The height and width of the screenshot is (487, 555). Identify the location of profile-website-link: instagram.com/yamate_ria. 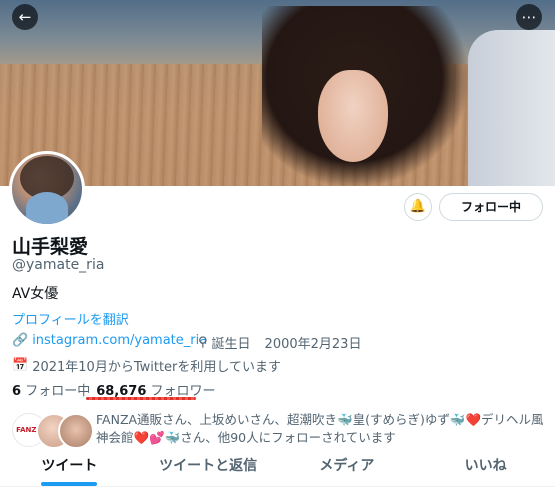
(119, 340).